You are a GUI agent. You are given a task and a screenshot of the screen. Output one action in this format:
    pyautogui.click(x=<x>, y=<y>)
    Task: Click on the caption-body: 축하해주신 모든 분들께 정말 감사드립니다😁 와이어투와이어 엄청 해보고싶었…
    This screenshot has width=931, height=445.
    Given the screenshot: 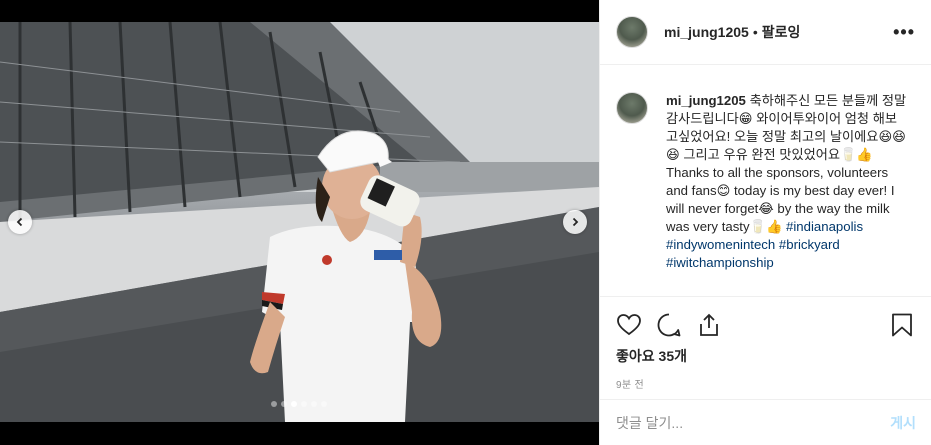 What is the action you would take?
    pyautogui.click(x=786, y=163)
    